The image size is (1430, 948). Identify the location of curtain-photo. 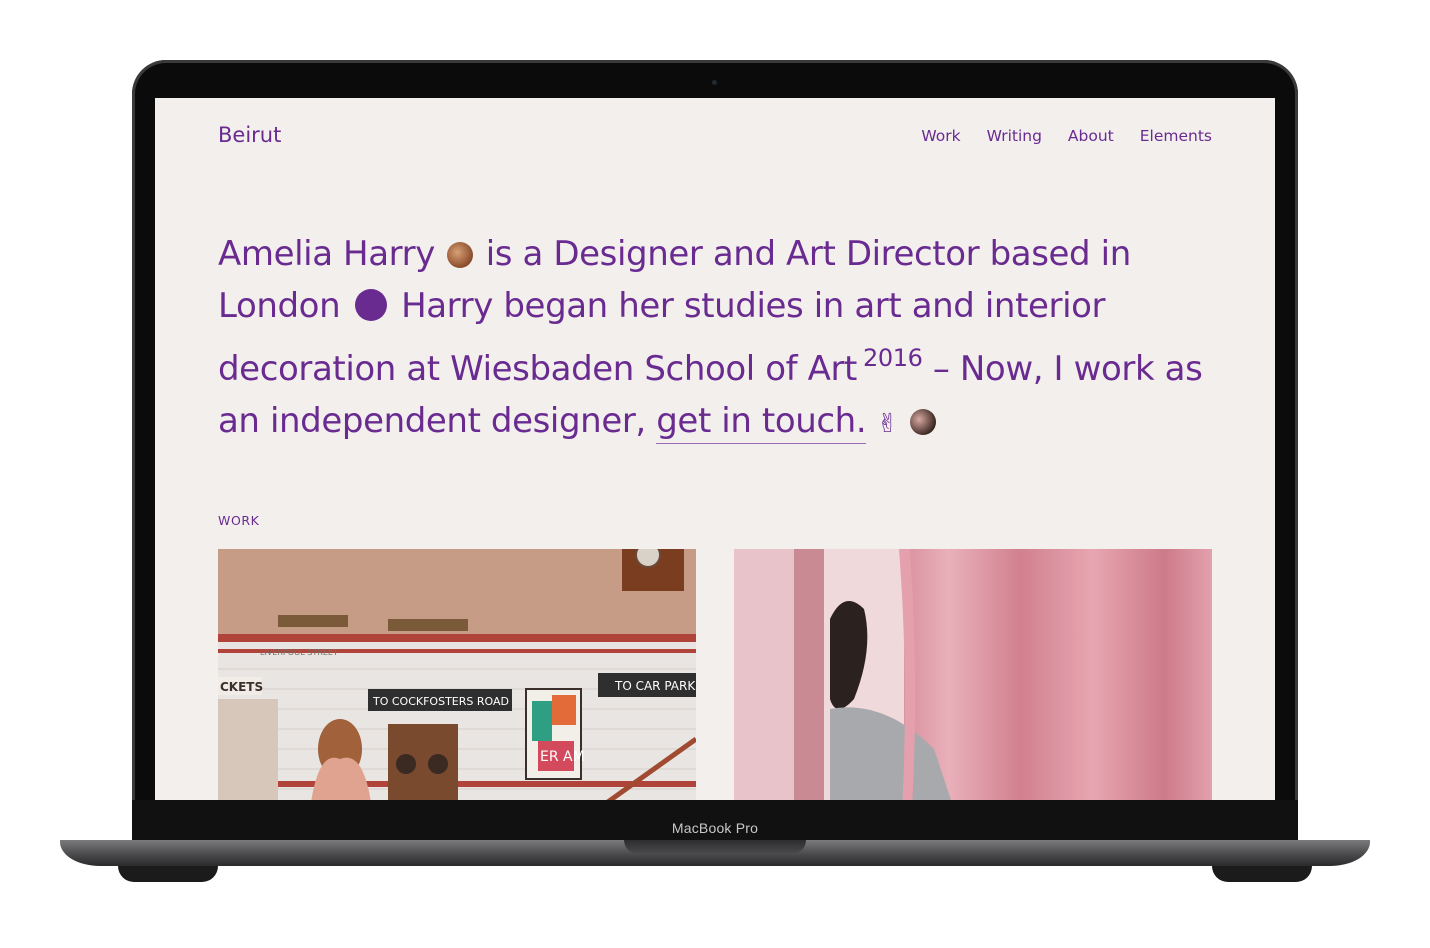
(973, 674).